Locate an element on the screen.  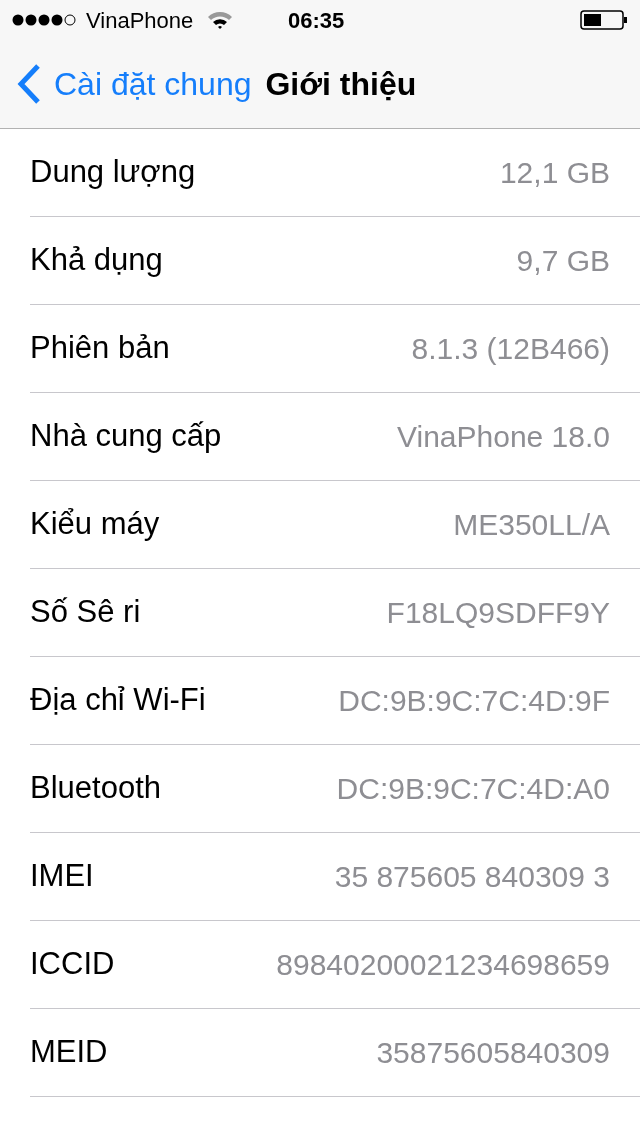
row-label: Bluetooth is located at coordinates (95, 788).